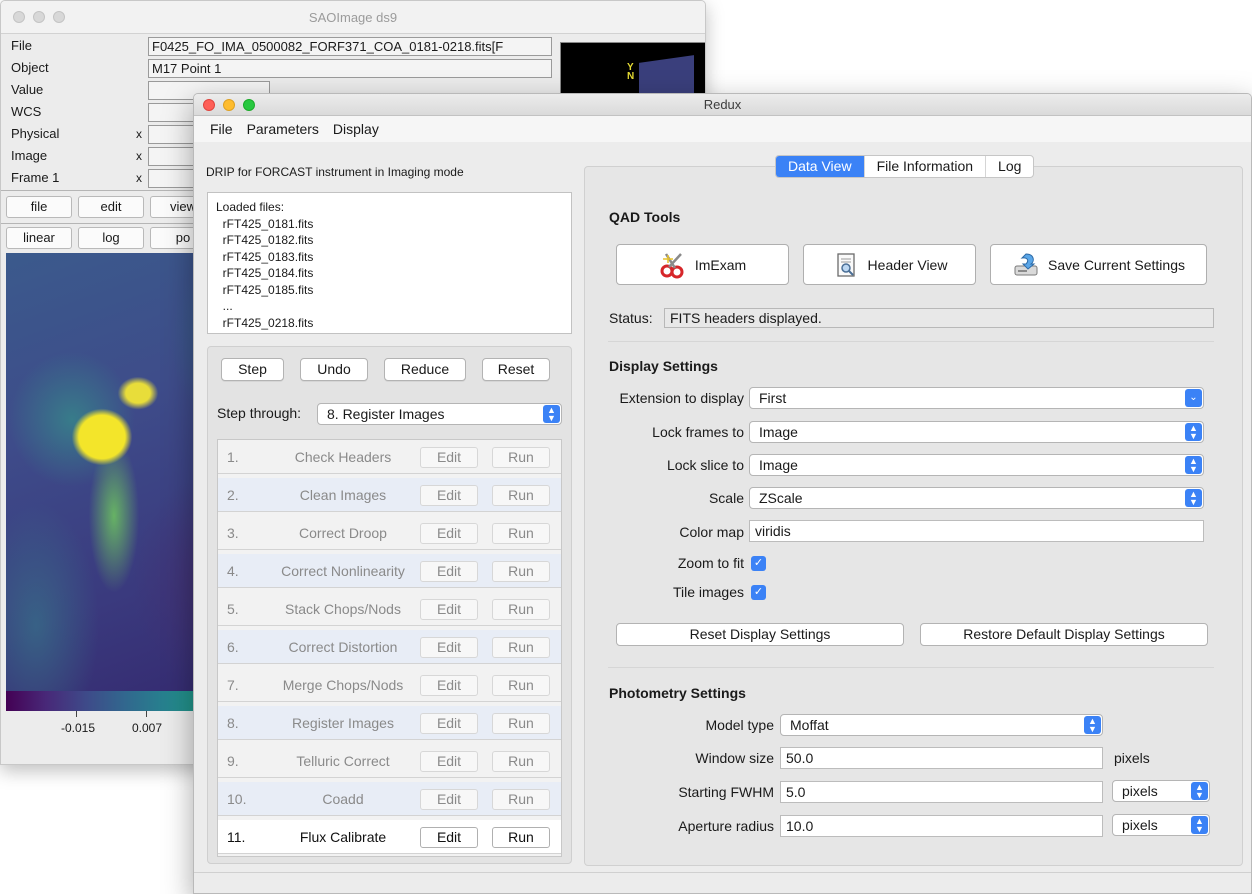 The height and width of the screenshot is (894, 1252). I want to click on object-field: M17 Point 1, so click(350, 68).